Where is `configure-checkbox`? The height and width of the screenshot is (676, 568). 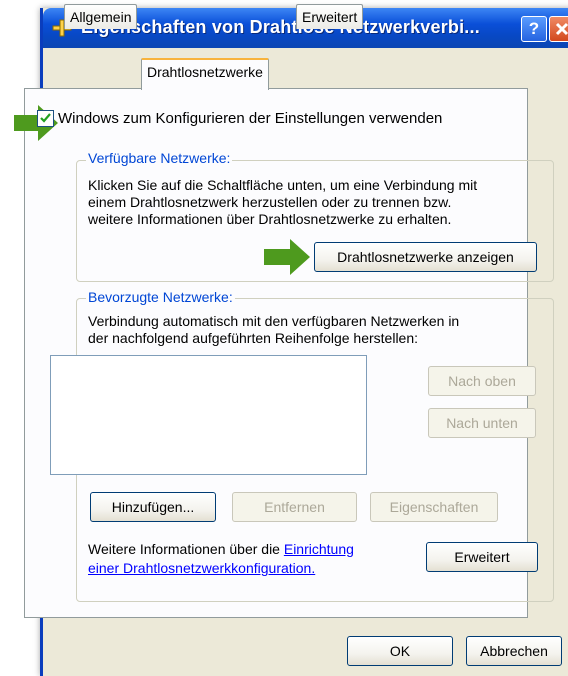
configure-checkbox is located at coordinates (45, 118).